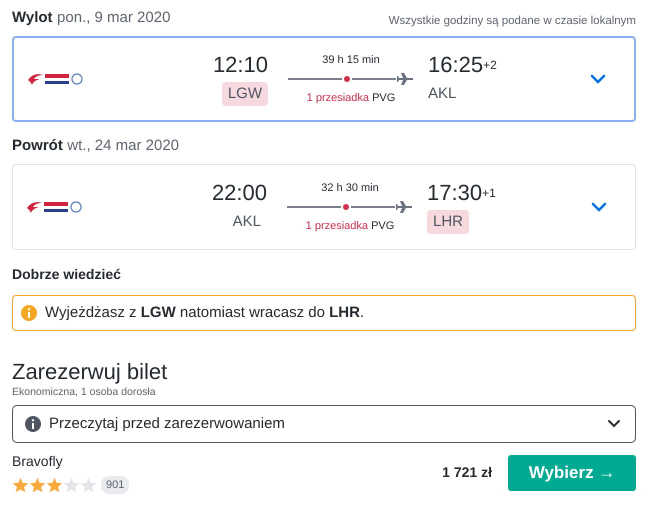  I want to click on flight-duration: 39 h 15 min, so click(351, 60).